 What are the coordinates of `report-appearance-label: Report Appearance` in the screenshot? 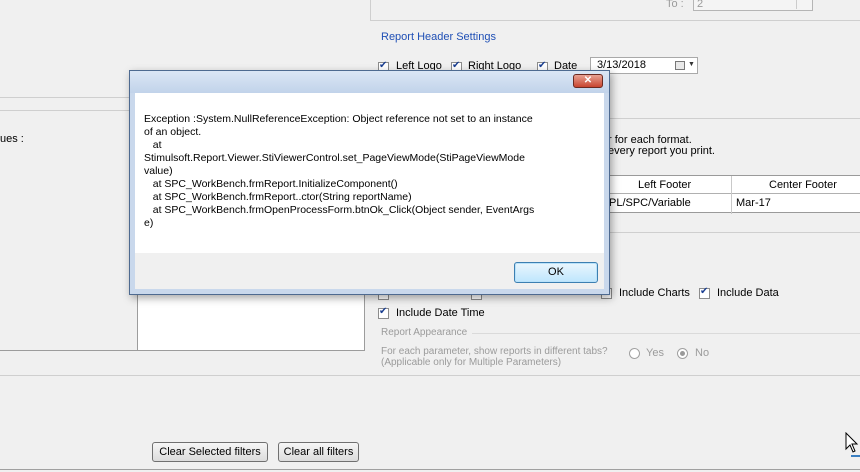 It's located at (424, 332).